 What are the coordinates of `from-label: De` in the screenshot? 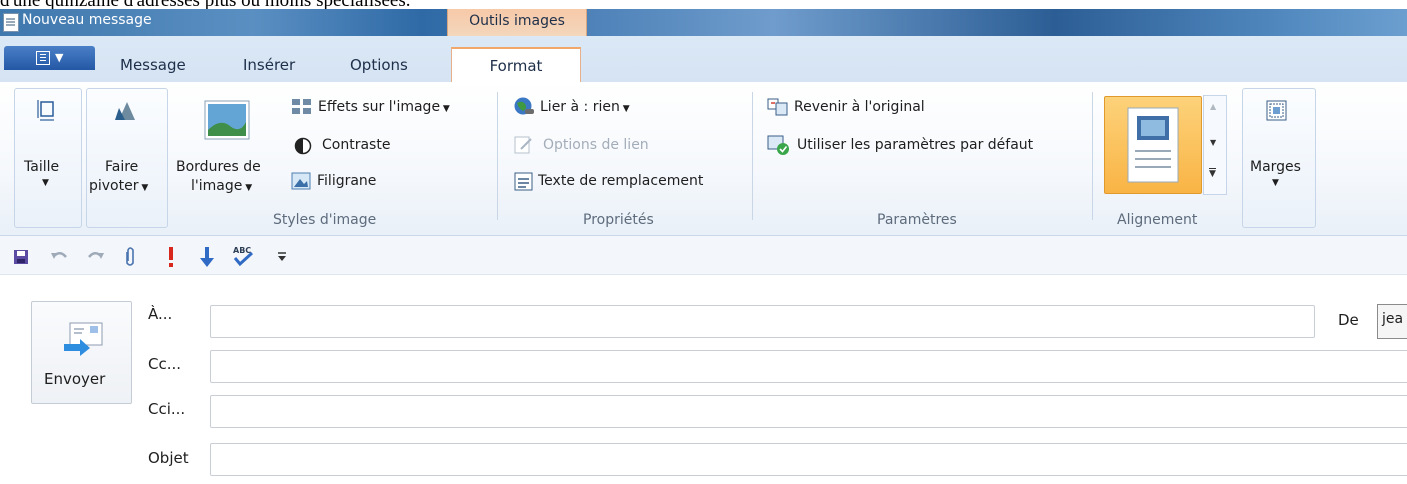 It's located at (1348, 320).